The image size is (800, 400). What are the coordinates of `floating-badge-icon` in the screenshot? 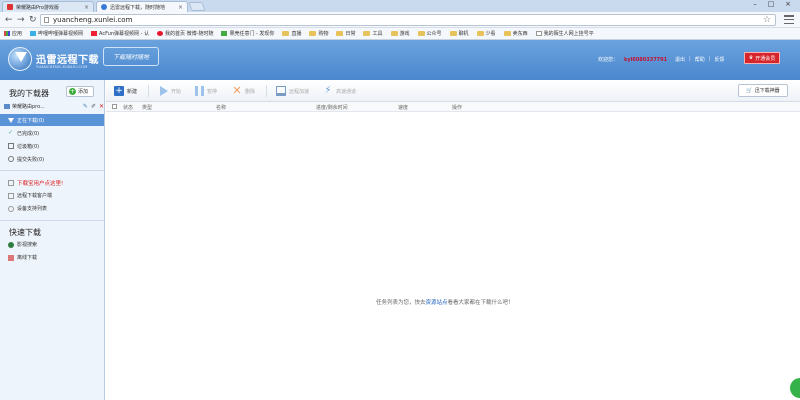 It's located at (795, 388).